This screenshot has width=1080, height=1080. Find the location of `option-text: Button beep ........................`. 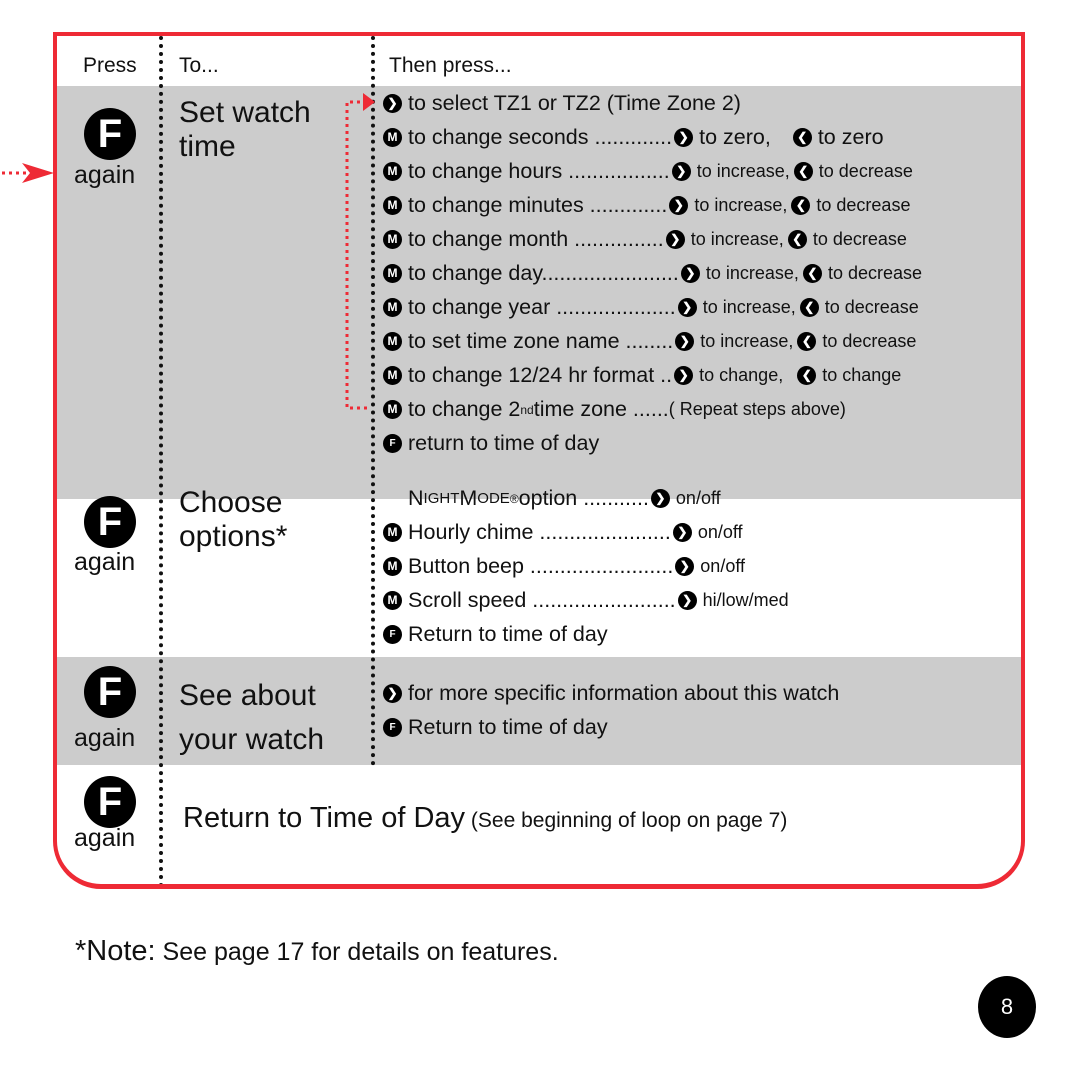

option-text: Button beep ........................ is located at coordinates (541, 566).